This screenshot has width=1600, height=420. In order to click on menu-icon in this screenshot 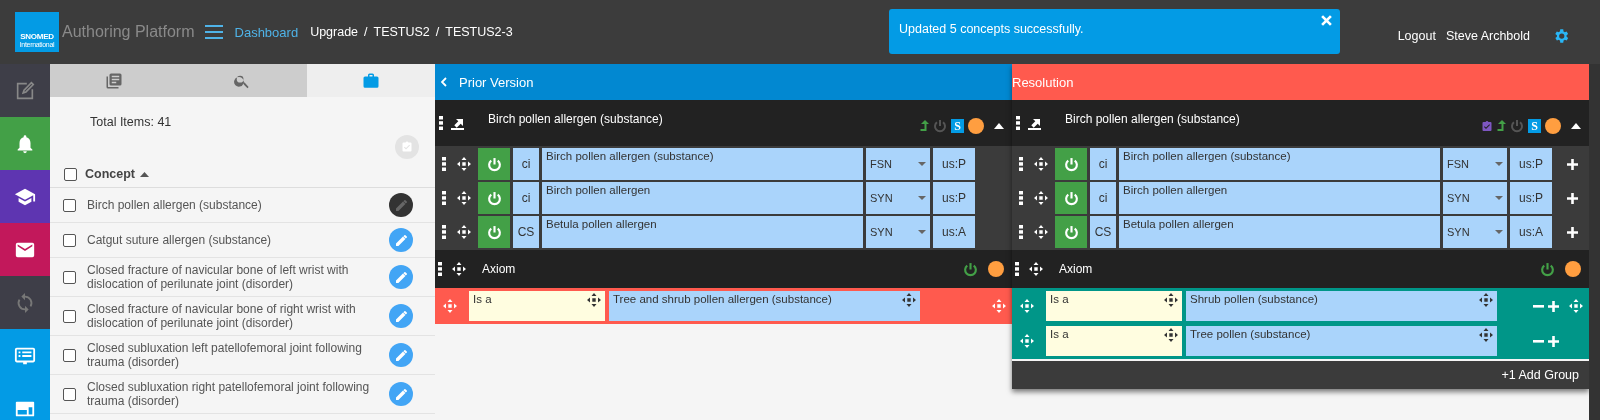, I will do `click(213, 32)`.